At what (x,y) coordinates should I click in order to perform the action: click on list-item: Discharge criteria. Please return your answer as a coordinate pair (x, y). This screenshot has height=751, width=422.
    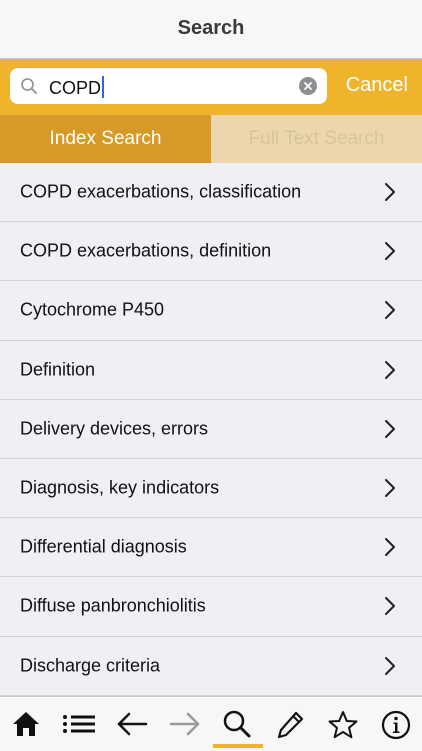
    Looking at the image, I should click on (211, 666).